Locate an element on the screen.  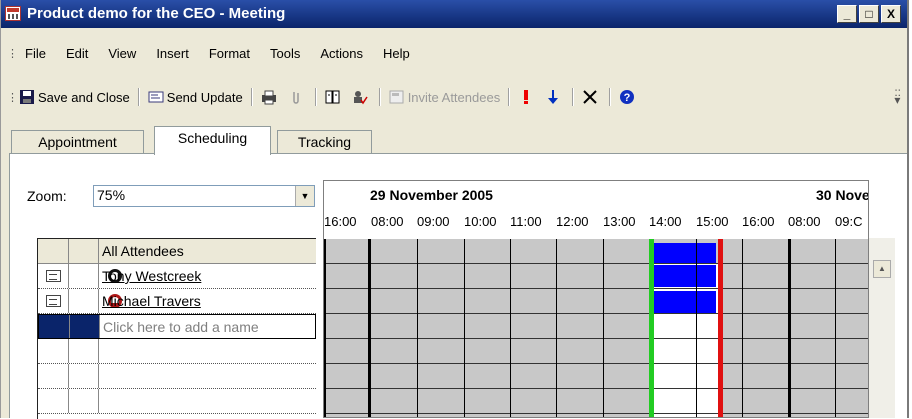
hour-label: 11:00 is located at coordinates (526, 221).